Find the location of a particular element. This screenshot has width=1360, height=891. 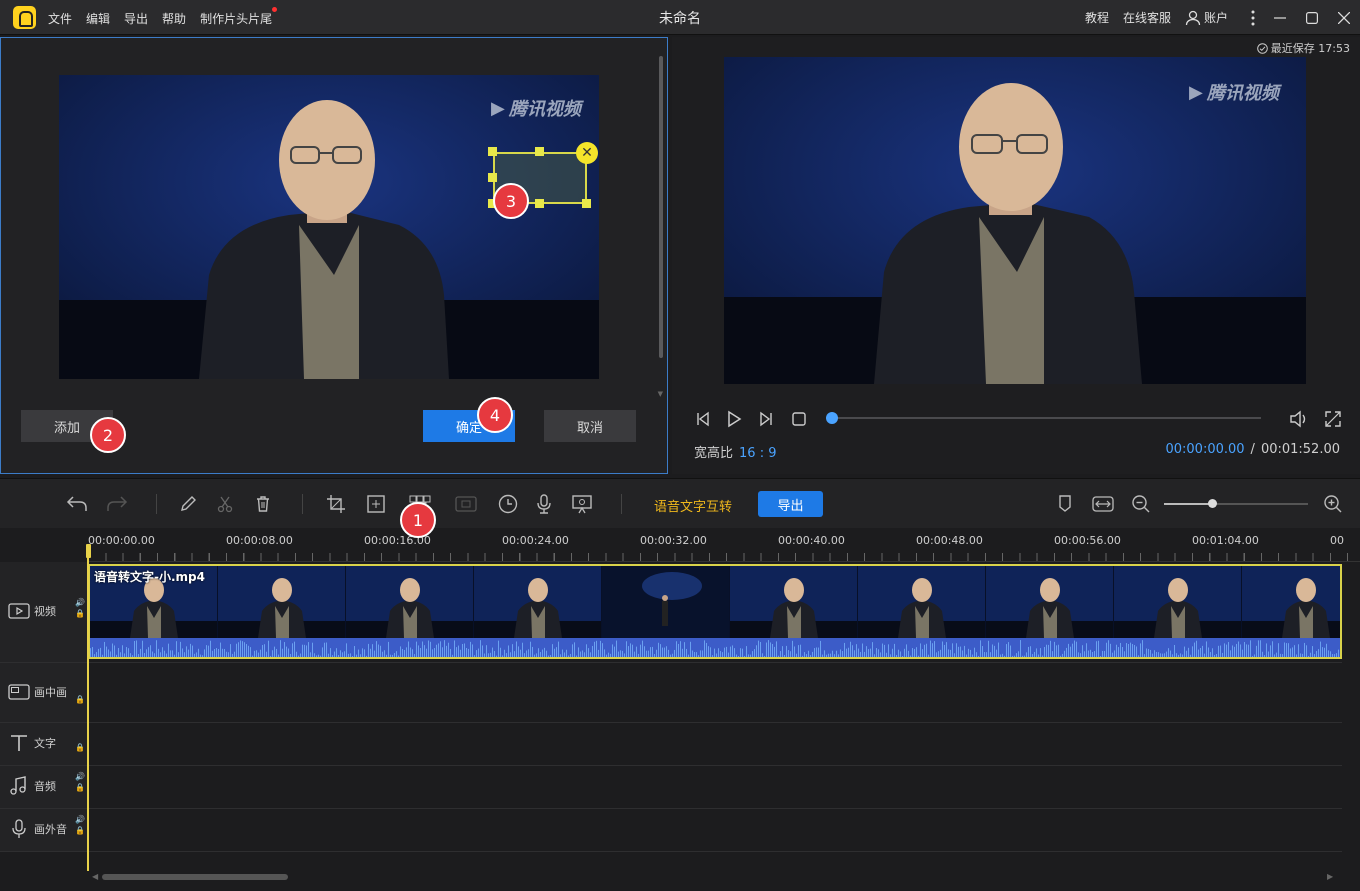

speech-to-text-button: 语音文字互转 is located at coordinates (693, 505).